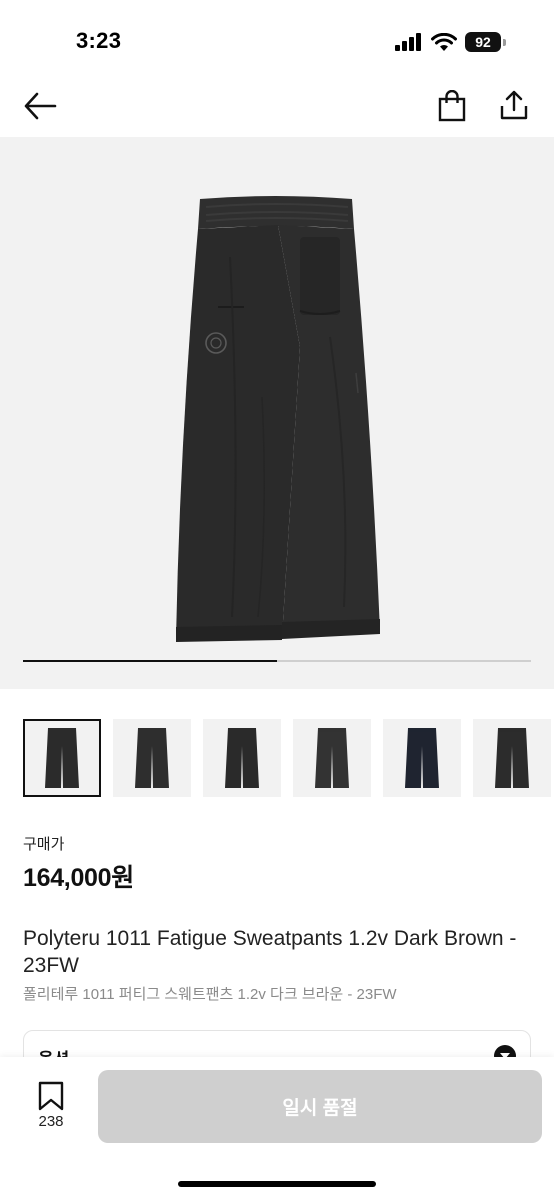 This screenshot has width=554, height=1200. Describe the element at coordinates (277, 108) in the screenshot. I see `nav-bar` at that location.